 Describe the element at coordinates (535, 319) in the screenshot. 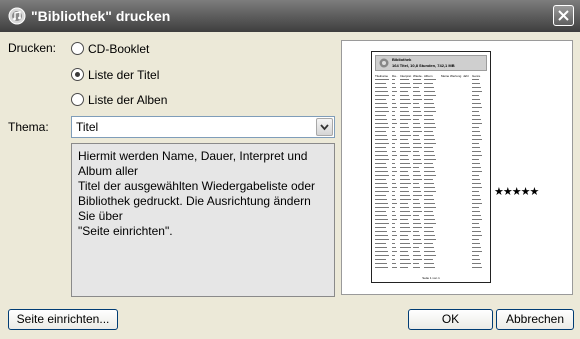

I see `cancel-button: Abbrechen` at that location.